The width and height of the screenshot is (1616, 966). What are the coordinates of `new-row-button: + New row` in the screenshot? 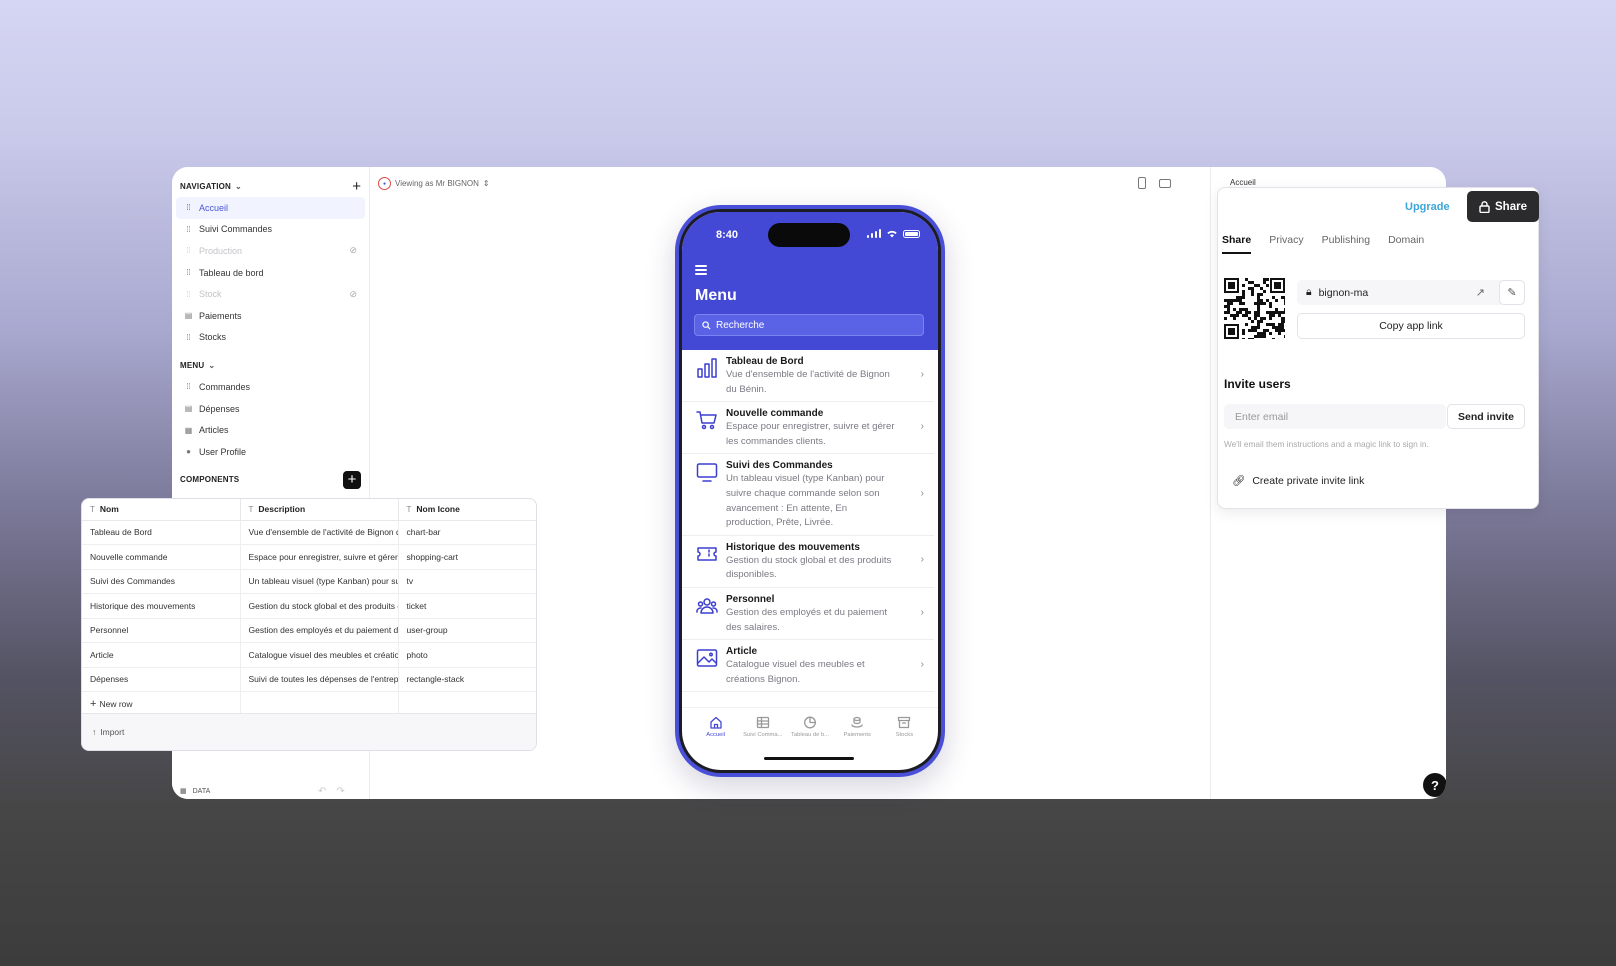 It's located at (161, 703).